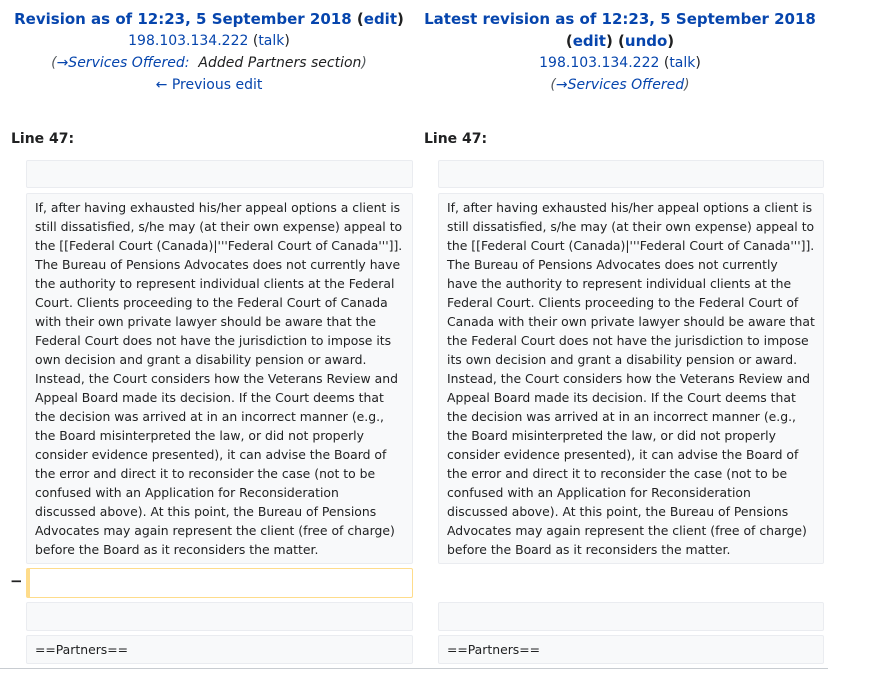  I want to click on bottom-divider, so click(414, 668).